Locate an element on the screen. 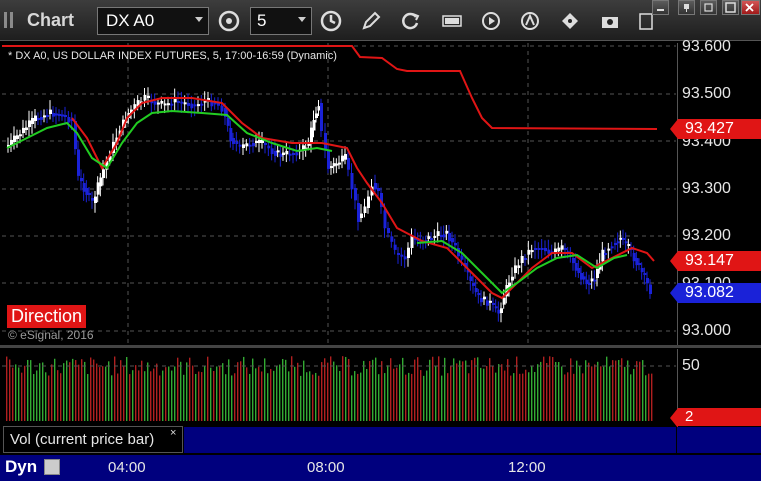 The width and height of the screenshot is (761, 481). pin-button is located at coordinates (686, 7).